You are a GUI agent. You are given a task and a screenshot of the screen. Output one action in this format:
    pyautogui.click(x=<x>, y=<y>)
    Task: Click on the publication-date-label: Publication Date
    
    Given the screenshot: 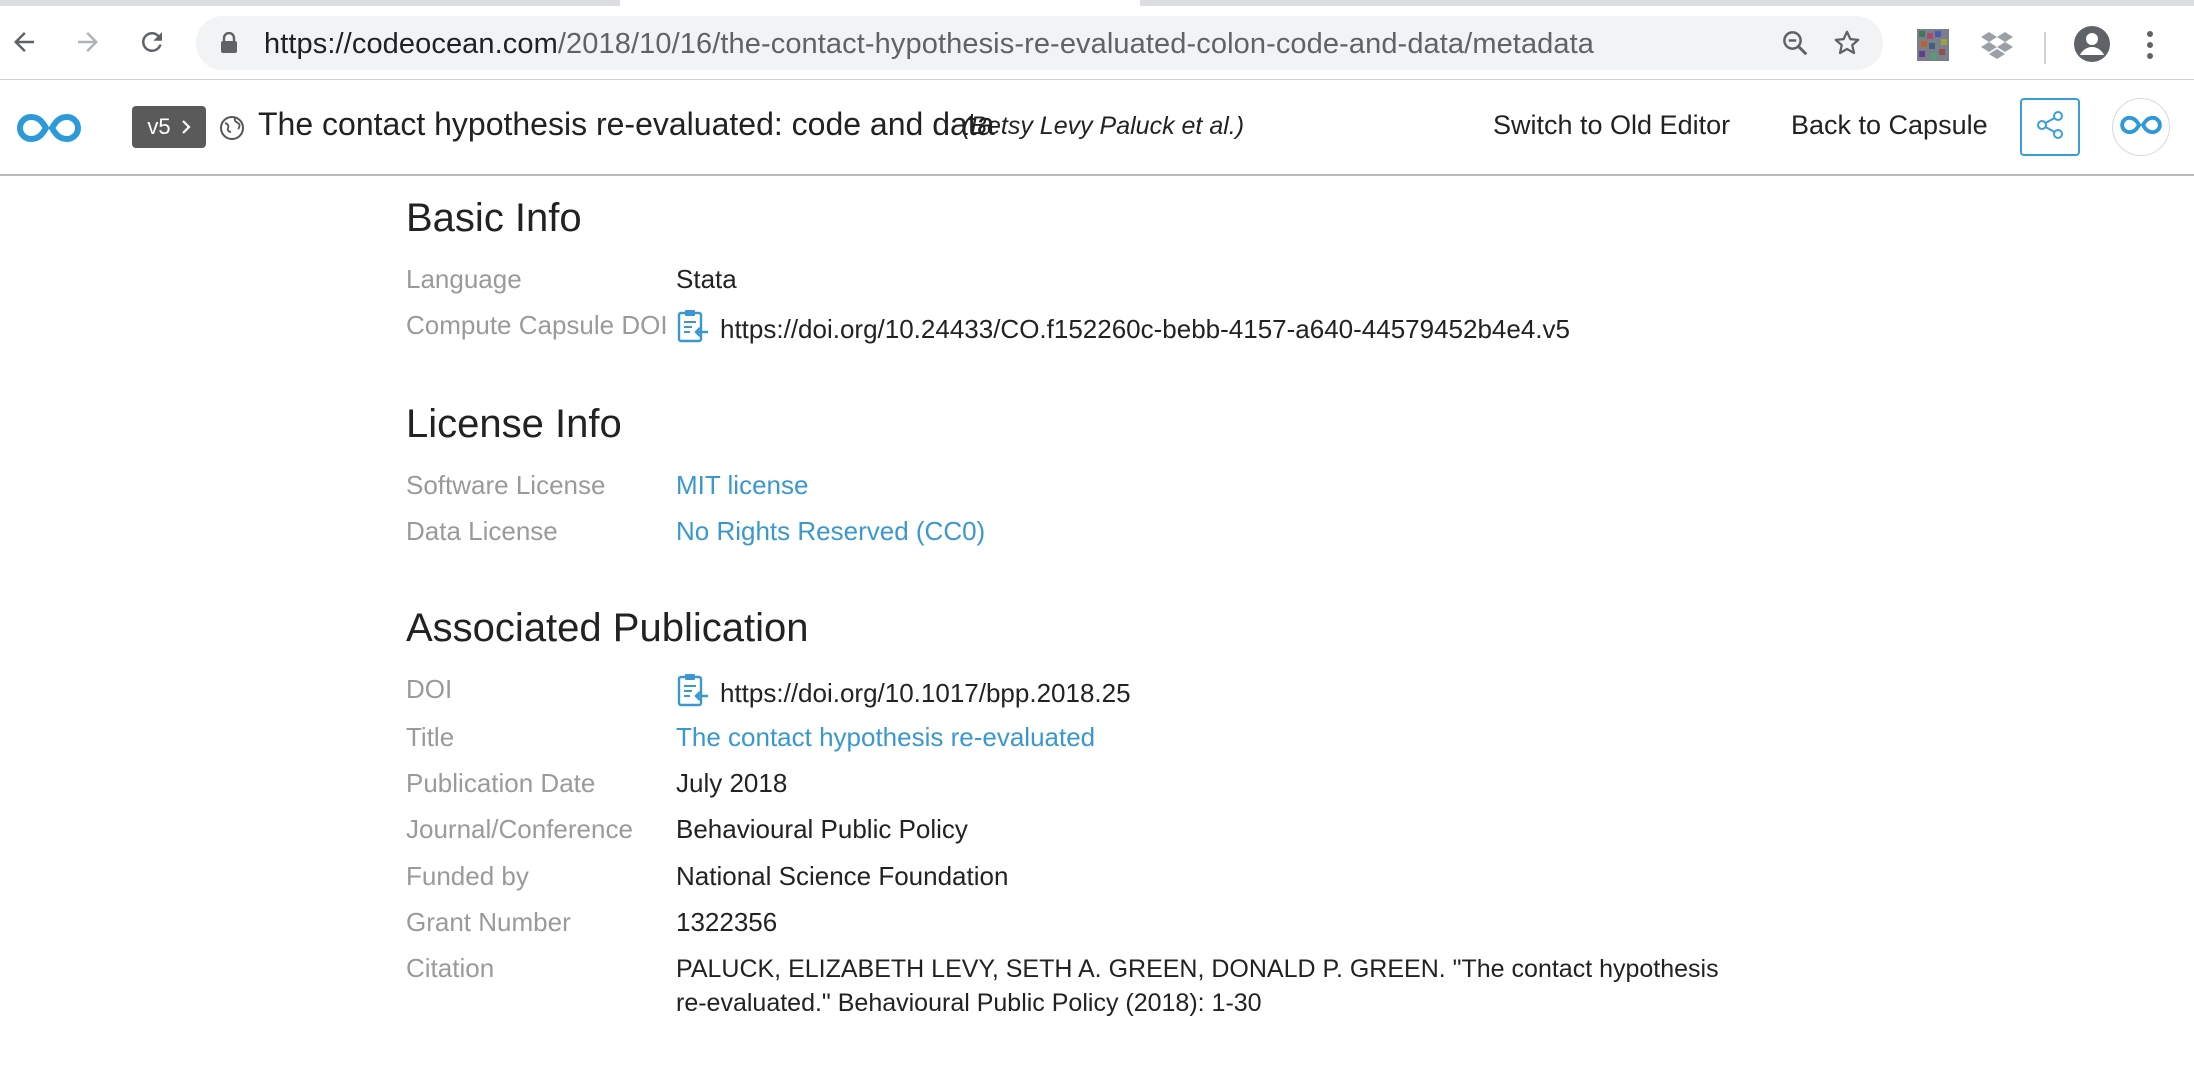 What is the action you would take?
    pyautogui.click(x=501, y=783)
    